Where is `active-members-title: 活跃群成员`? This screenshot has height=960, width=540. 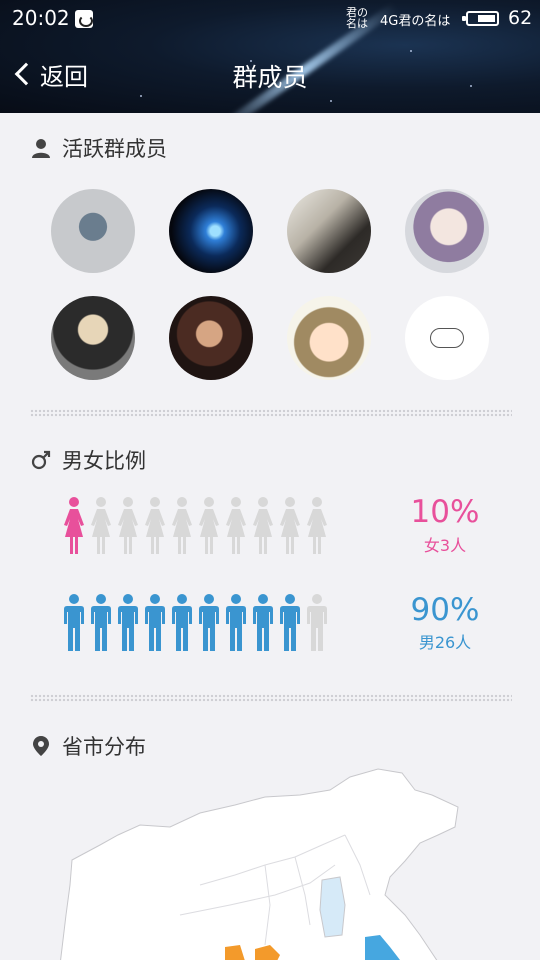 active-members-title: 活跃群成员 is located at coordinates (114, 149).